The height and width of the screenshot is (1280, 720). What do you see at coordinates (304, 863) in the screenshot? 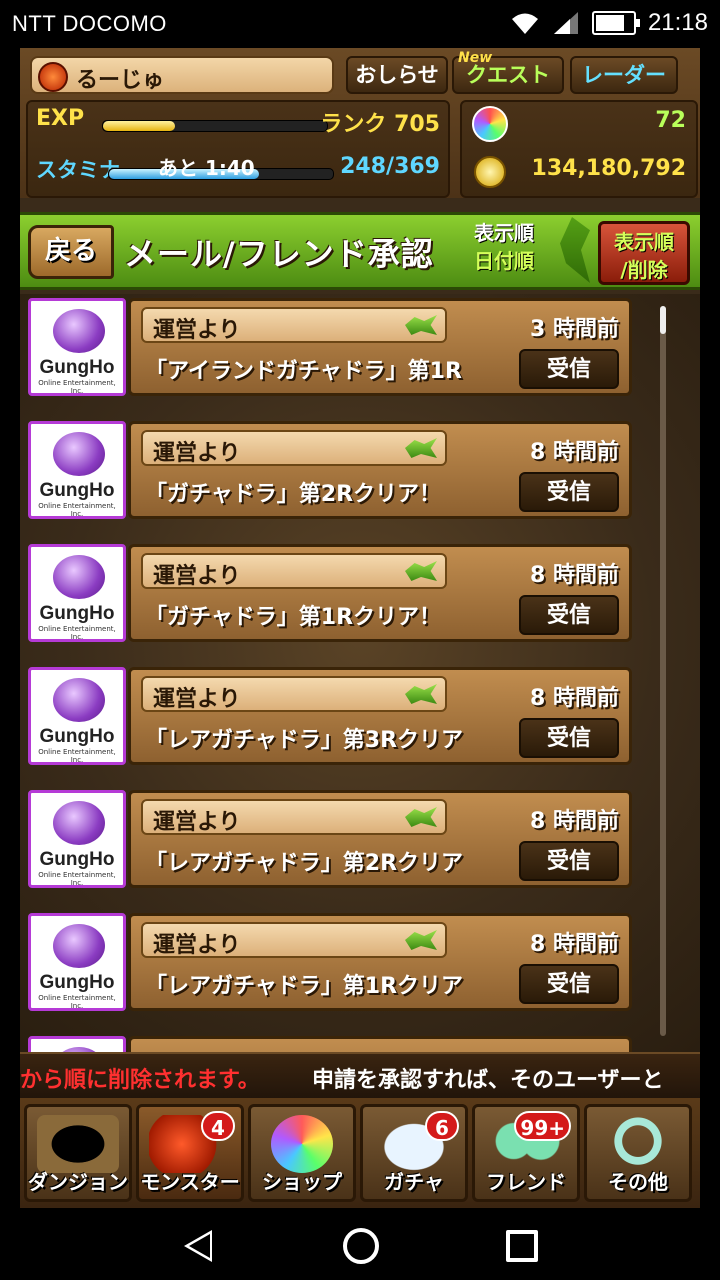
I see `mail-subject: 「レアガチャドラ」第2Rクリア` at bounding box center [304, 863].